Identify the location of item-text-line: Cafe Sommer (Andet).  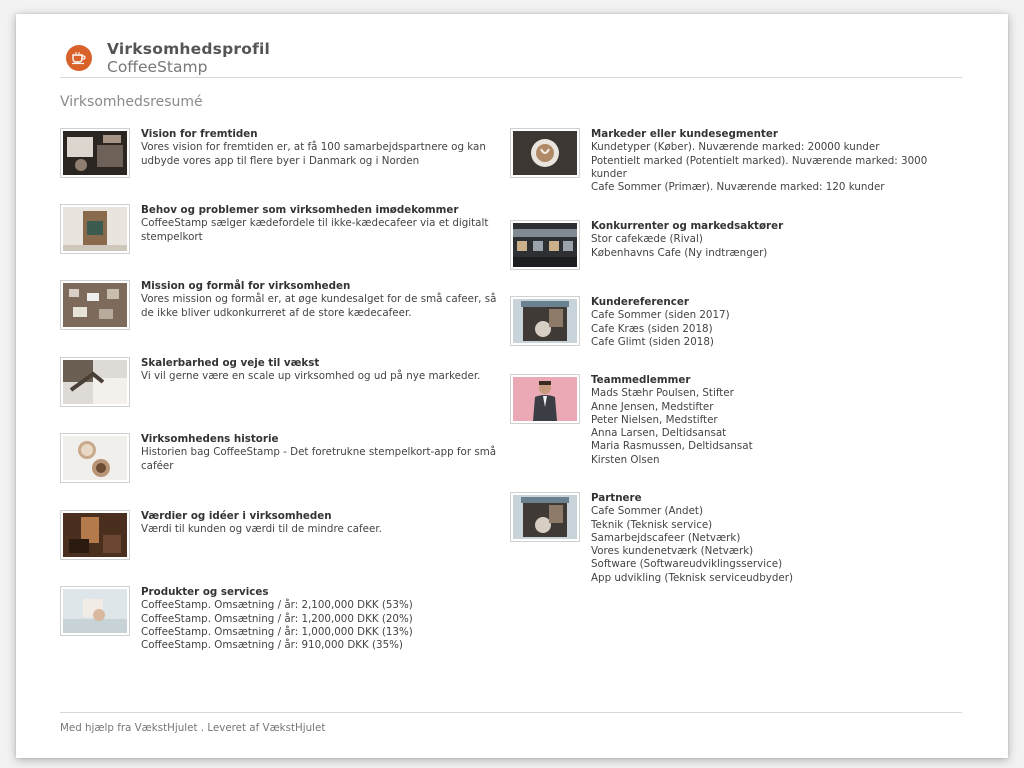
(647, 511).